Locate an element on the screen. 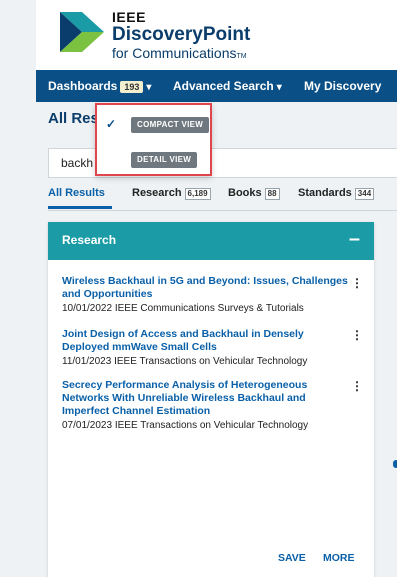 This screenshot has height=577, width=397. brand-wordmark: IEEE DiscoveryPoint for CommunicationsTM is located at coordinates (181, 35).